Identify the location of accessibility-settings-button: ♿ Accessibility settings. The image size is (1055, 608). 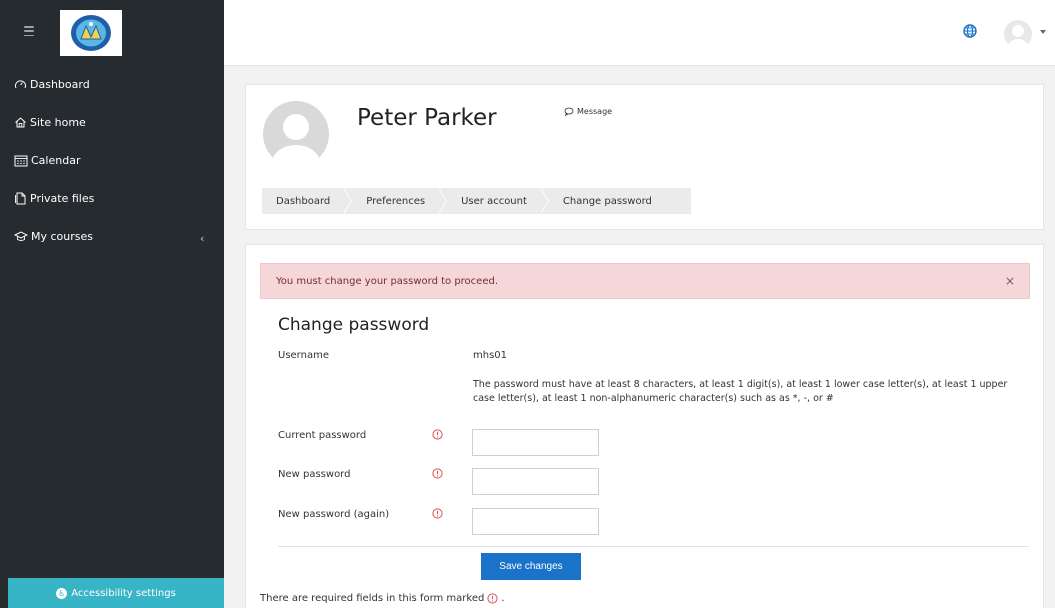
(116, 593).